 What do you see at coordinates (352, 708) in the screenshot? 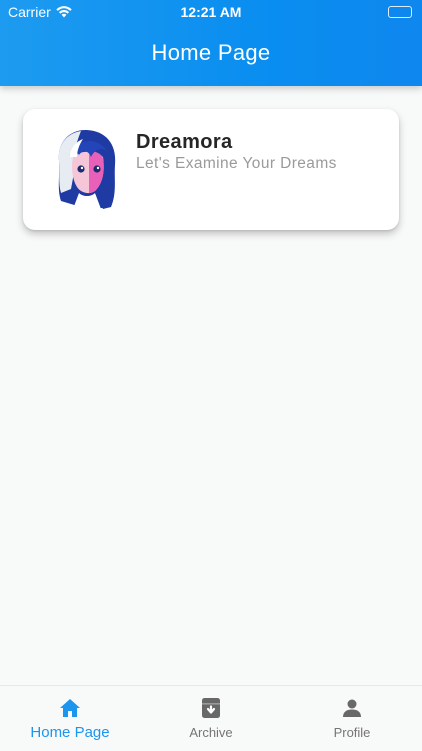
I see `person-icon` at bounding box center [352, 708].